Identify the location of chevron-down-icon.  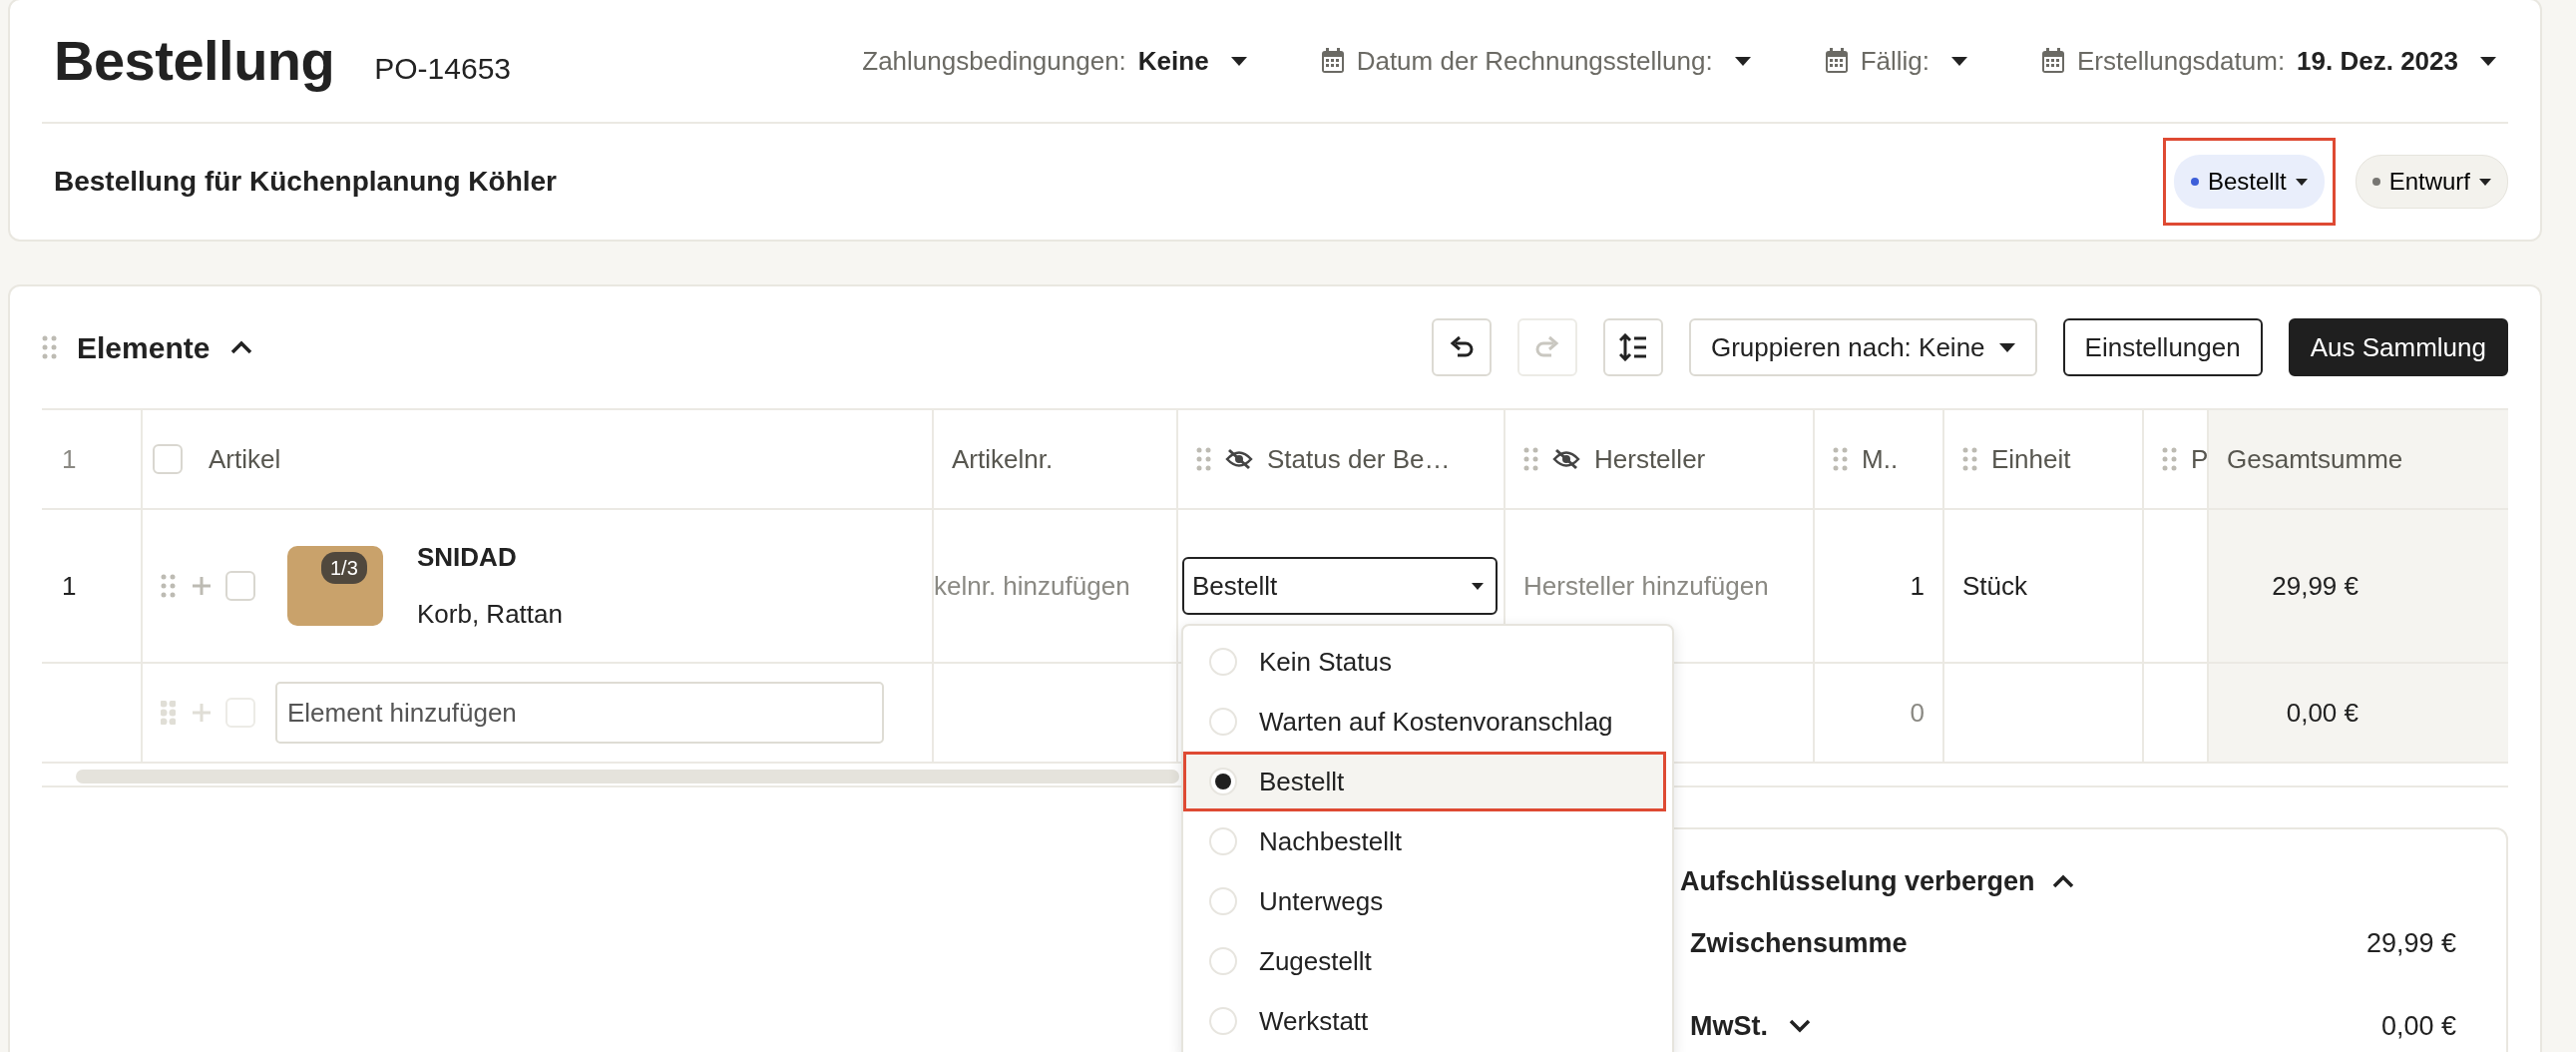
(1800, 1026).